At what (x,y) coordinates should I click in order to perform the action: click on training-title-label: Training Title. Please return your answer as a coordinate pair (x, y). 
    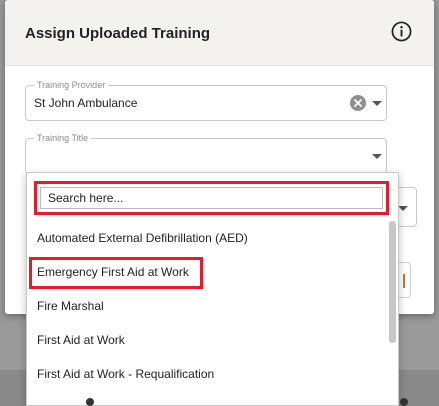
    Looking at the image, I should click on (63, 138).